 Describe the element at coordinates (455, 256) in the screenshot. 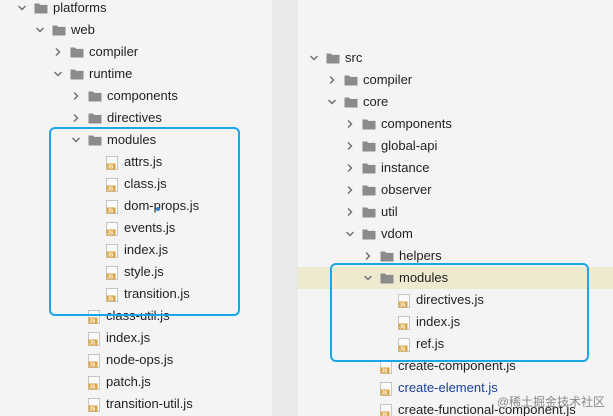

I see `folder-row: helpers` at that location.